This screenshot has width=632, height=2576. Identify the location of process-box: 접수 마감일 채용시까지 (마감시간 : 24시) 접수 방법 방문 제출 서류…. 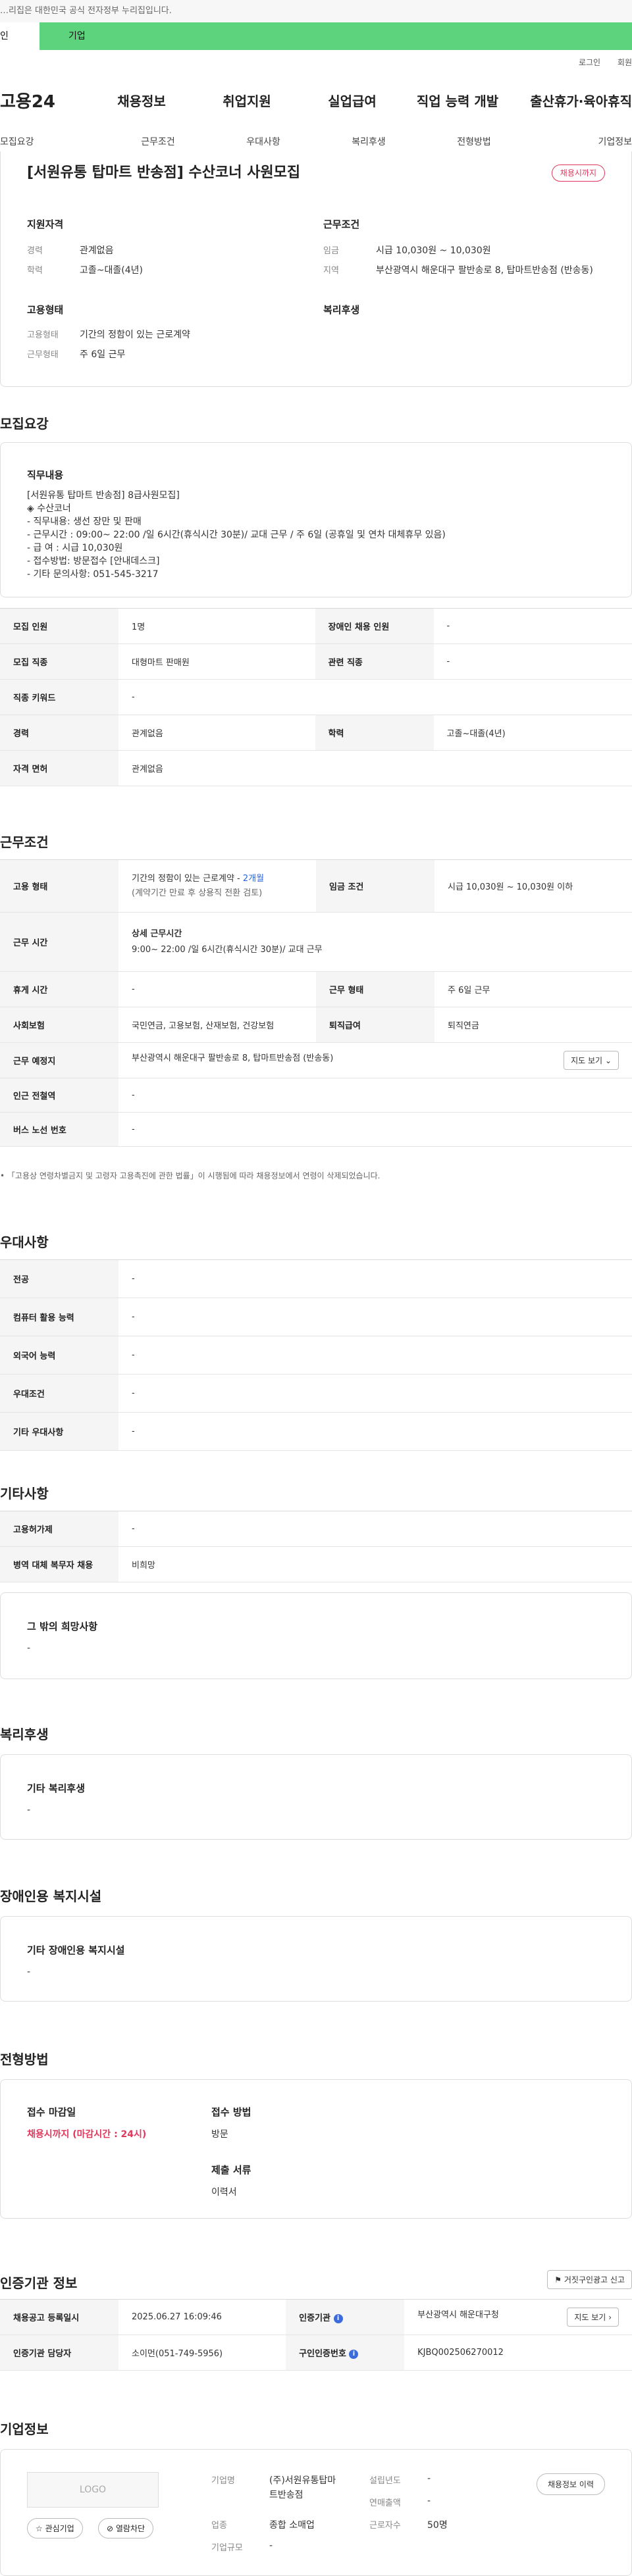
(316, 2149).